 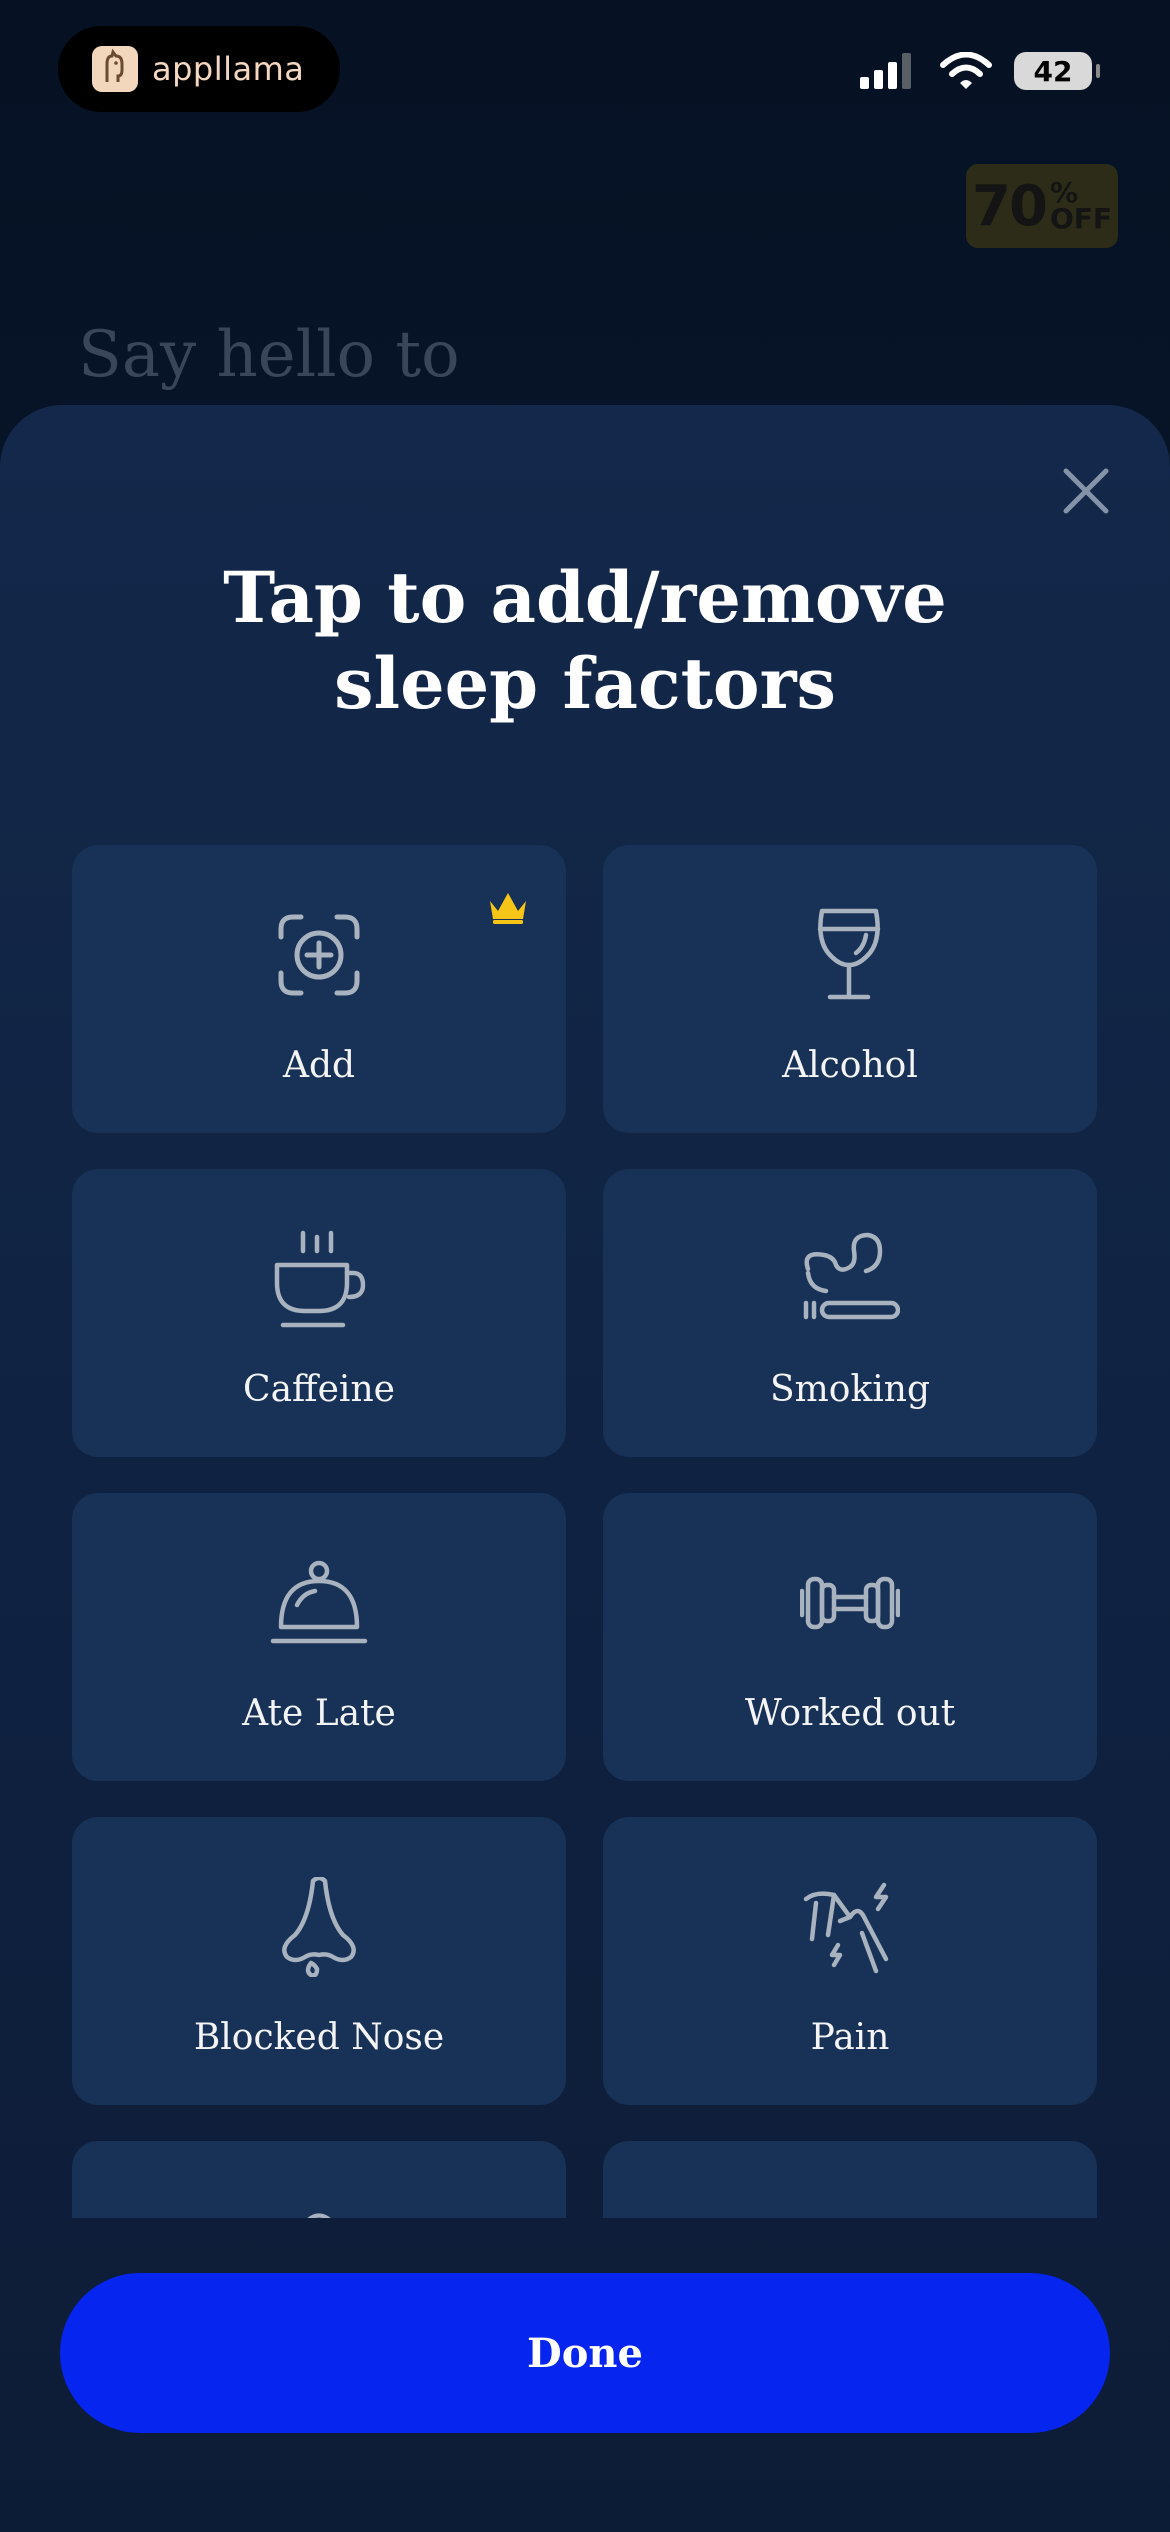 I want to click on sheet-title-line2: sleep factors, so click(x=585, y=683).